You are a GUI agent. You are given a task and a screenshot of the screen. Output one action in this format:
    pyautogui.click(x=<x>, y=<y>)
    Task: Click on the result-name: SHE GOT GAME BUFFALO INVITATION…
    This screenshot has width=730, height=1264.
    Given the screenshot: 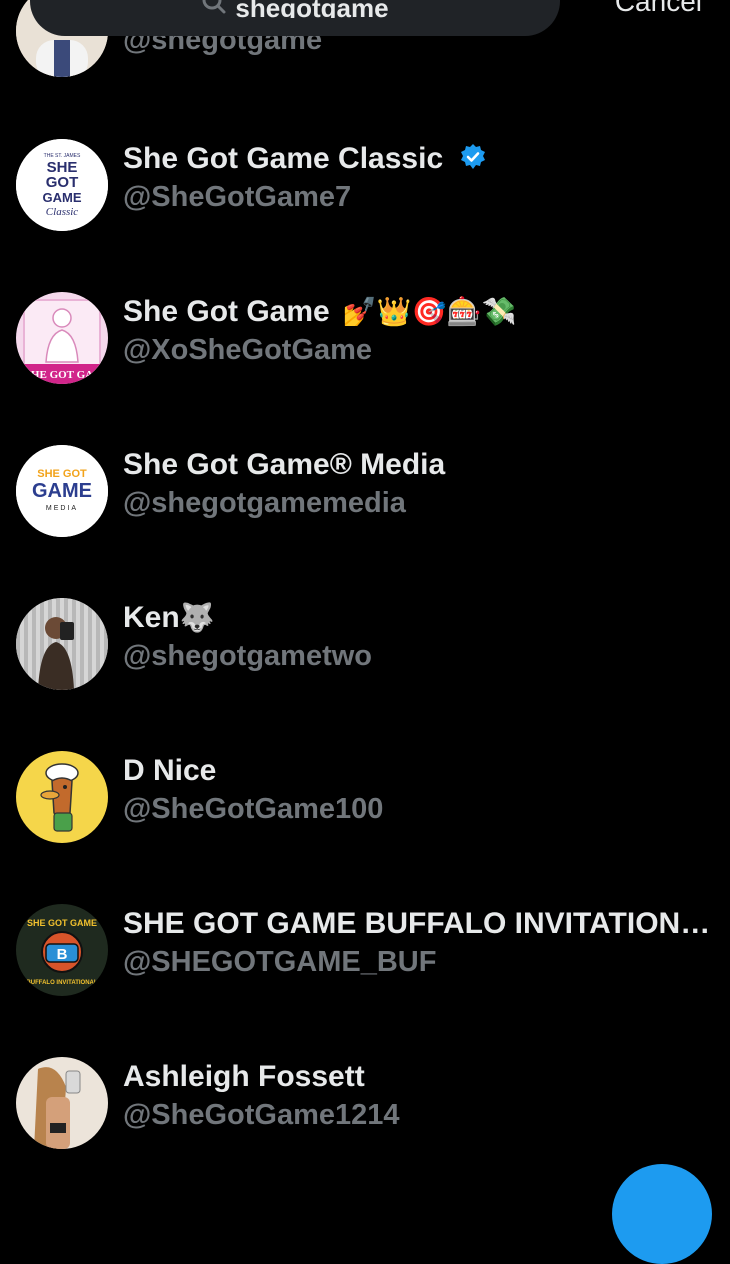 What is the action you would take?
    pyautogui.click(x=417, y=923)
    